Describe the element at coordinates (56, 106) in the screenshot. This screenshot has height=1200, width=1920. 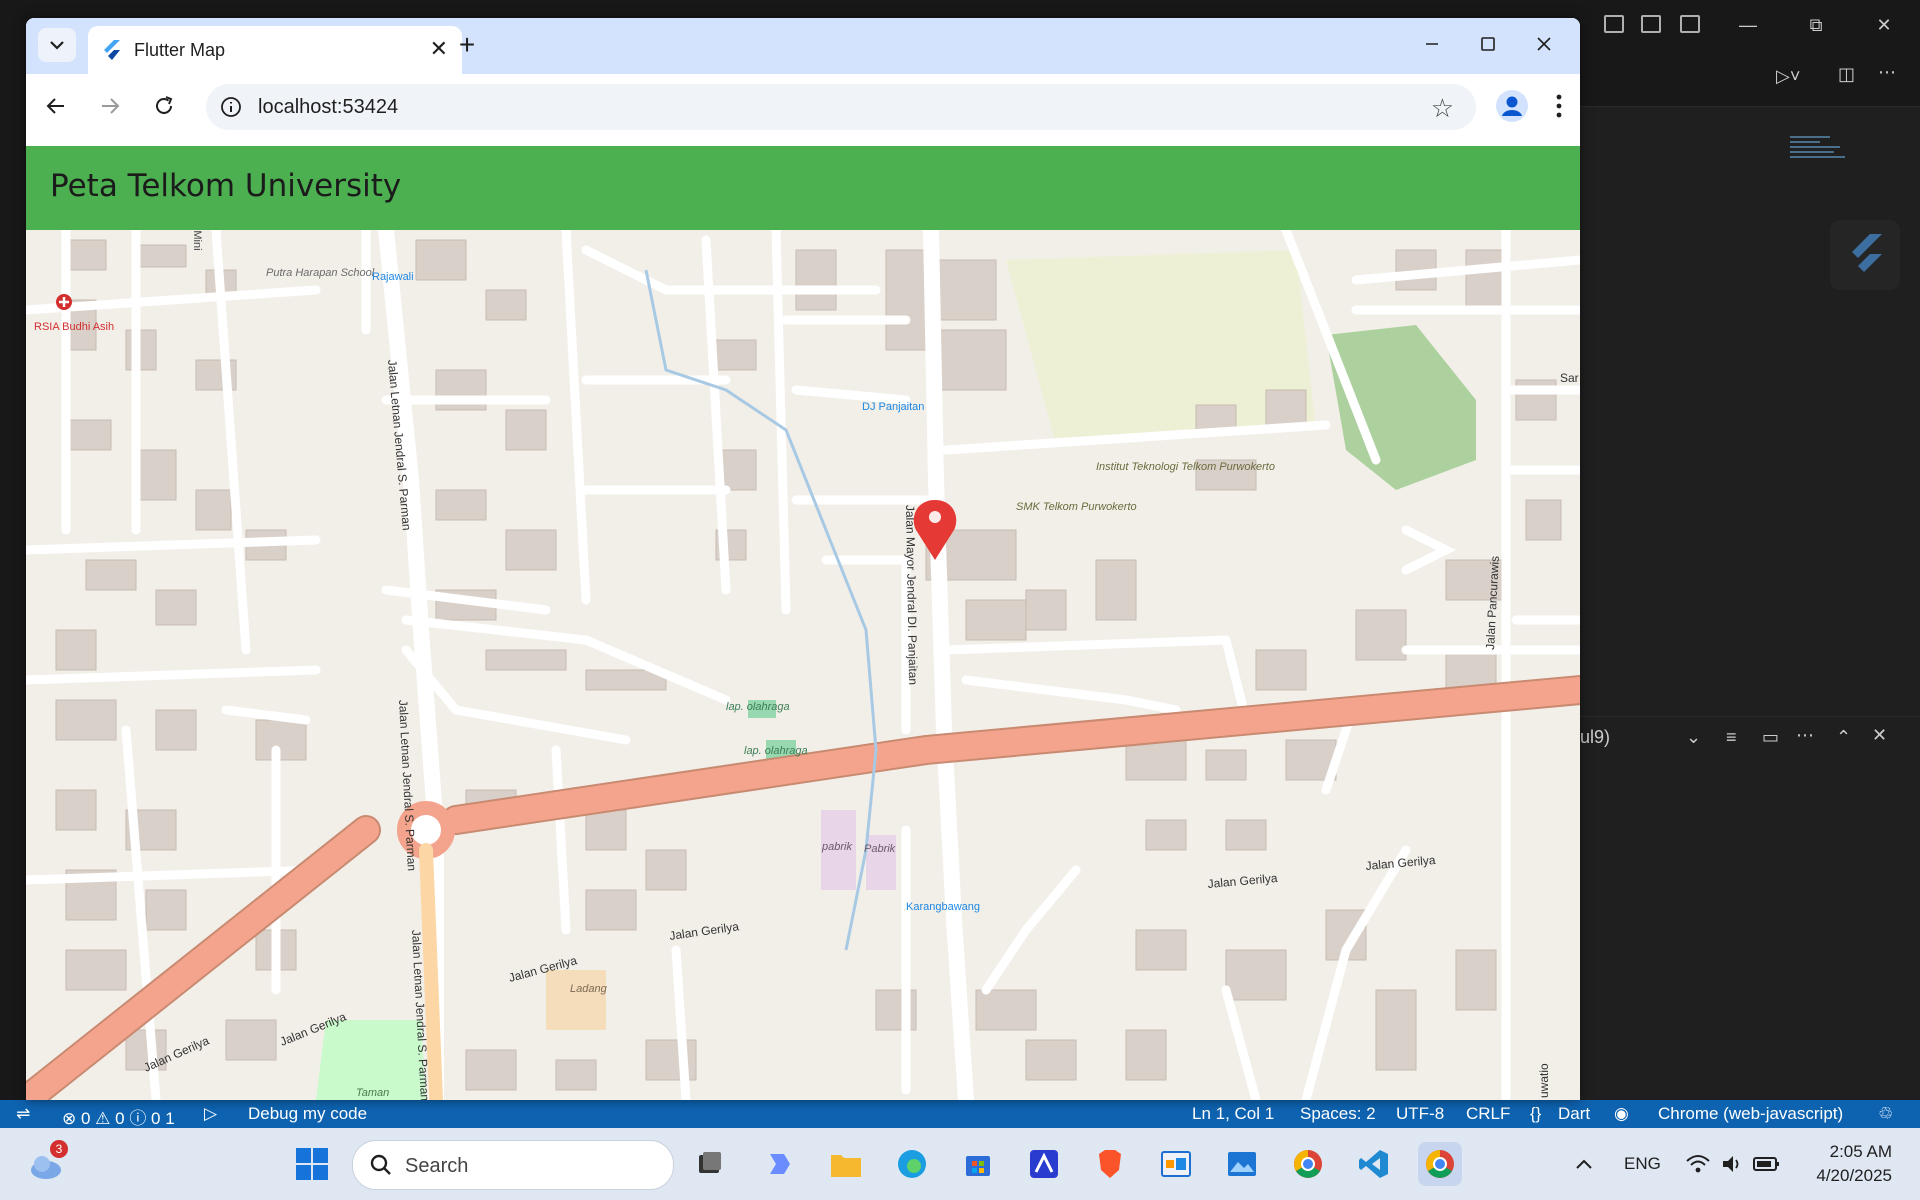
I see `back-button` at that location.